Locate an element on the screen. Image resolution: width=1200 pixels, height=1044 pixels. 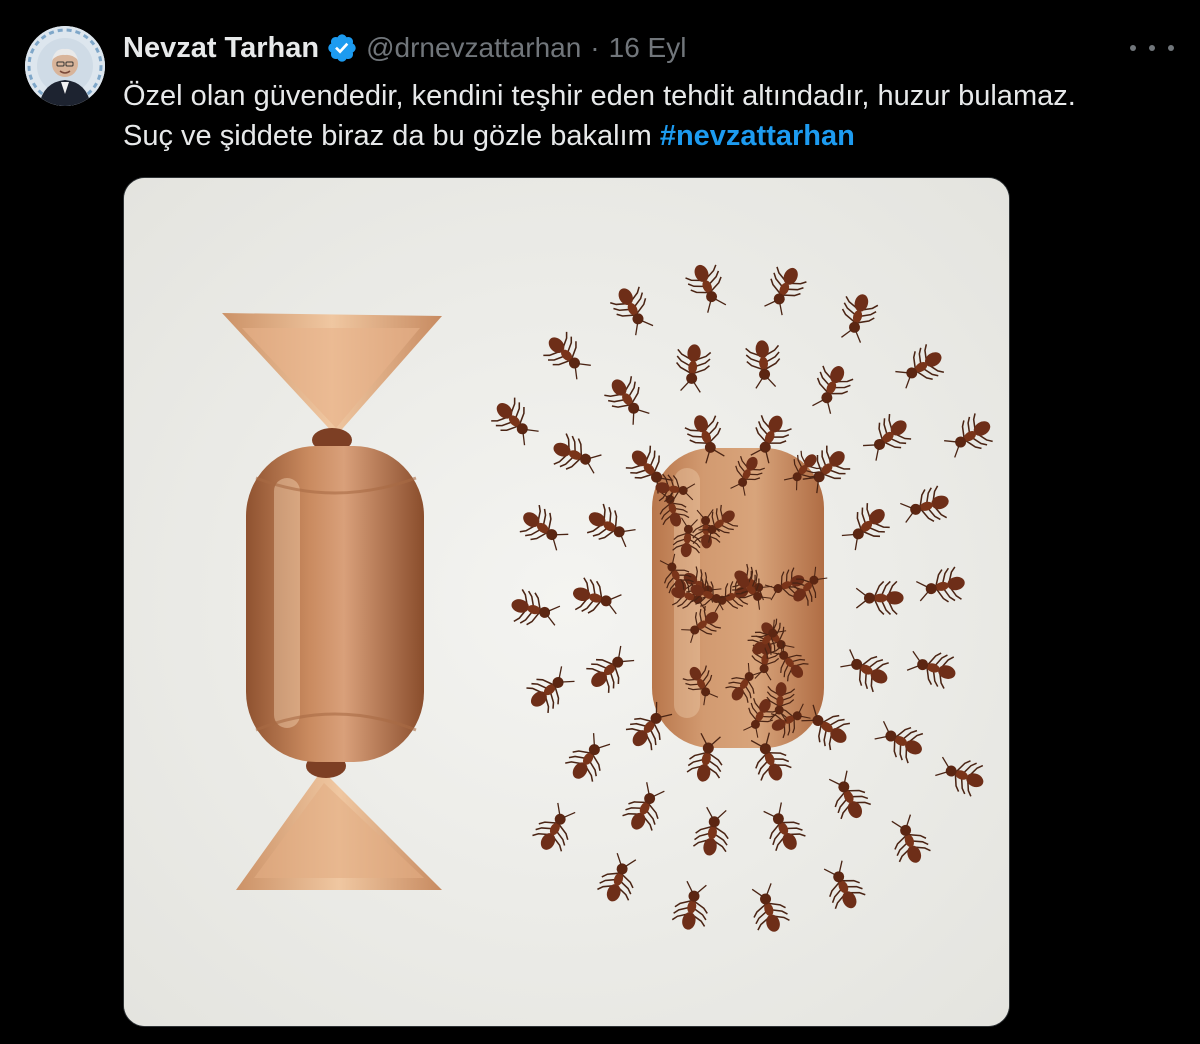
author-avatar is located at coordinates (65, 66).